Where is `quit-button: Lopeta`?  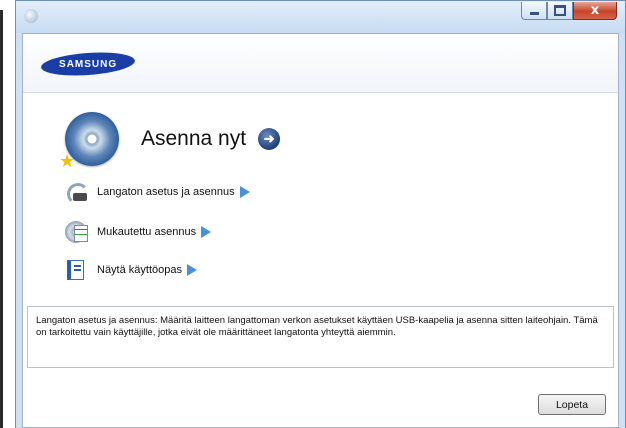 quit-button: Lopeta is located at coordinates (572, 404).